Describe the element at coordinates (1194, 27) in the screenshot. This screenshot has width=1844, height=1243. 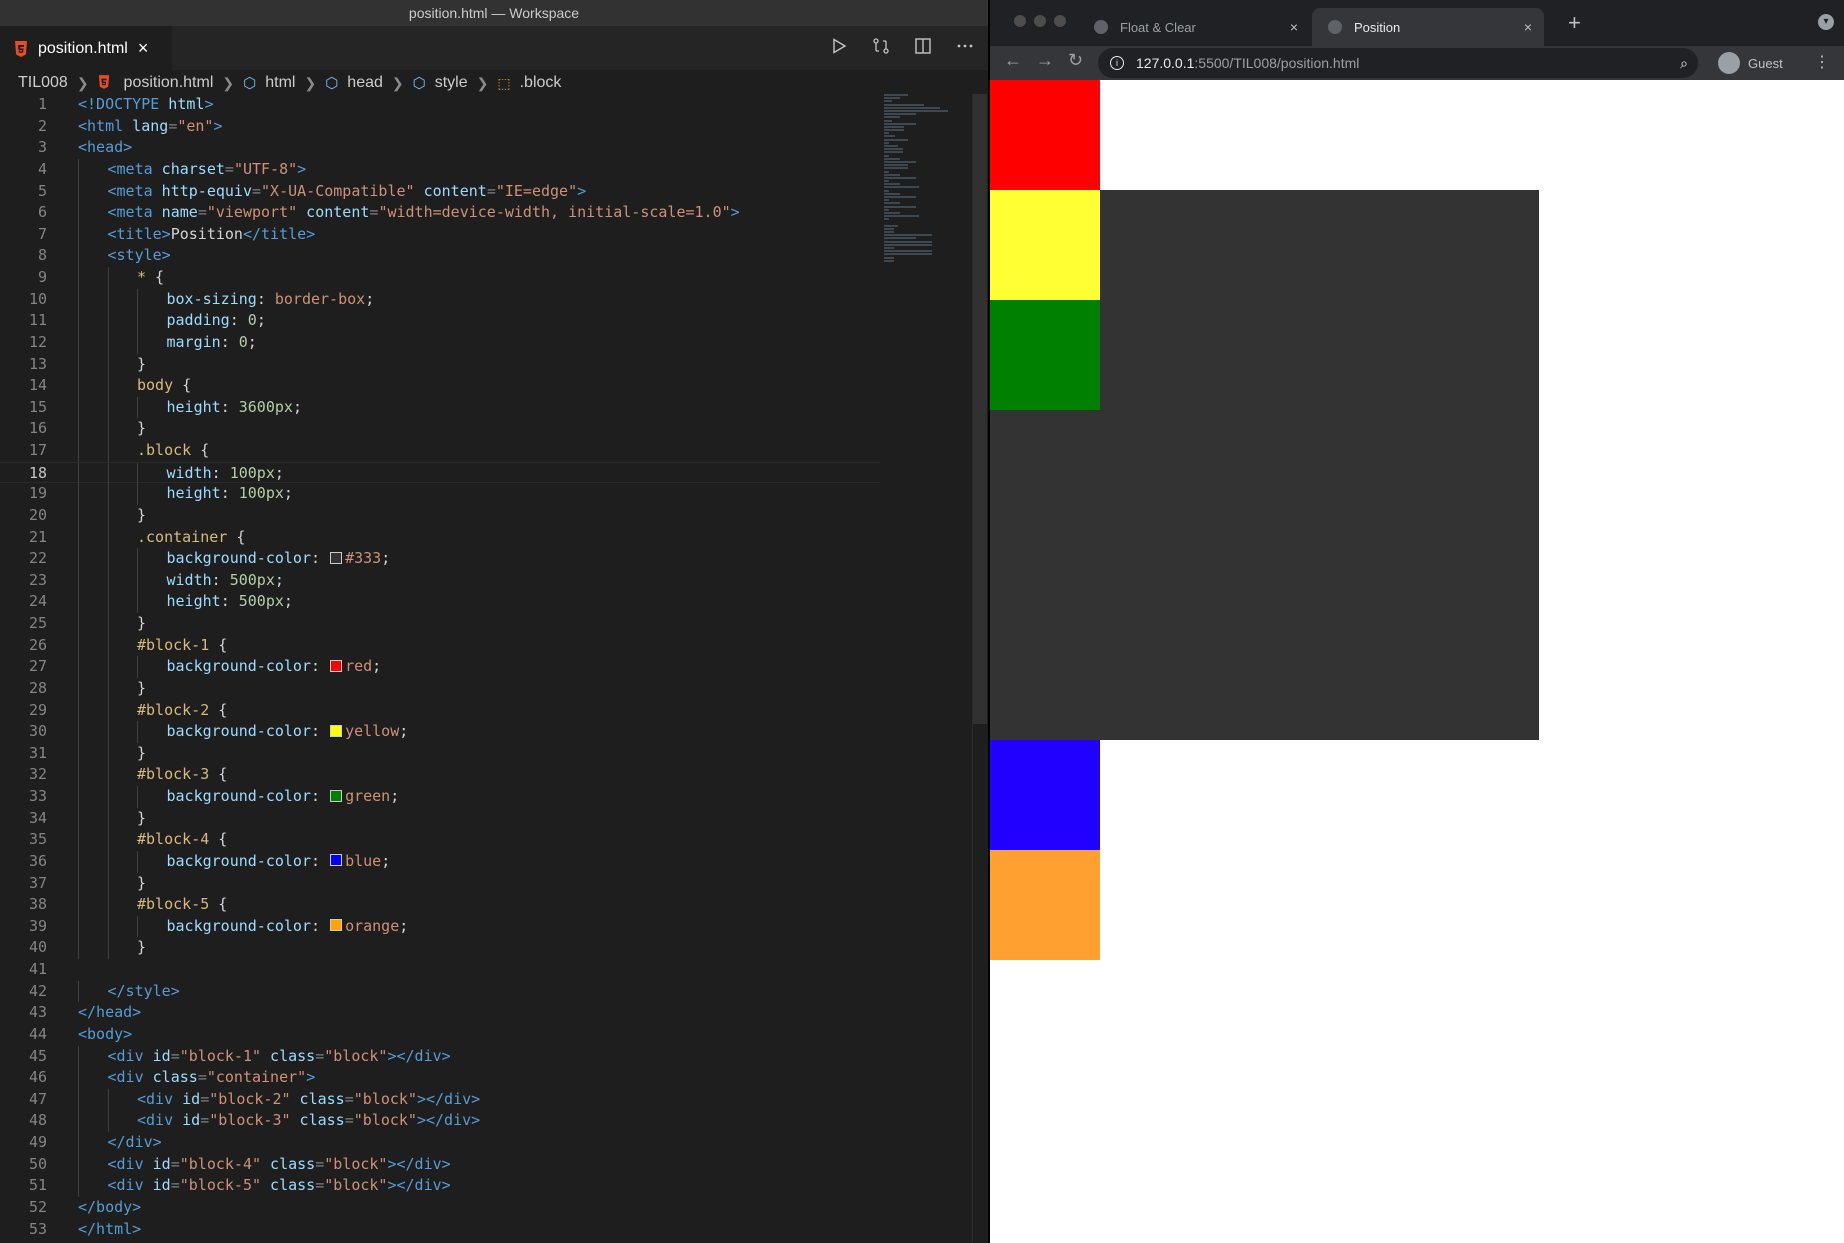
I see `browser-tab-float-clear: Float & Clear ×` at that location.